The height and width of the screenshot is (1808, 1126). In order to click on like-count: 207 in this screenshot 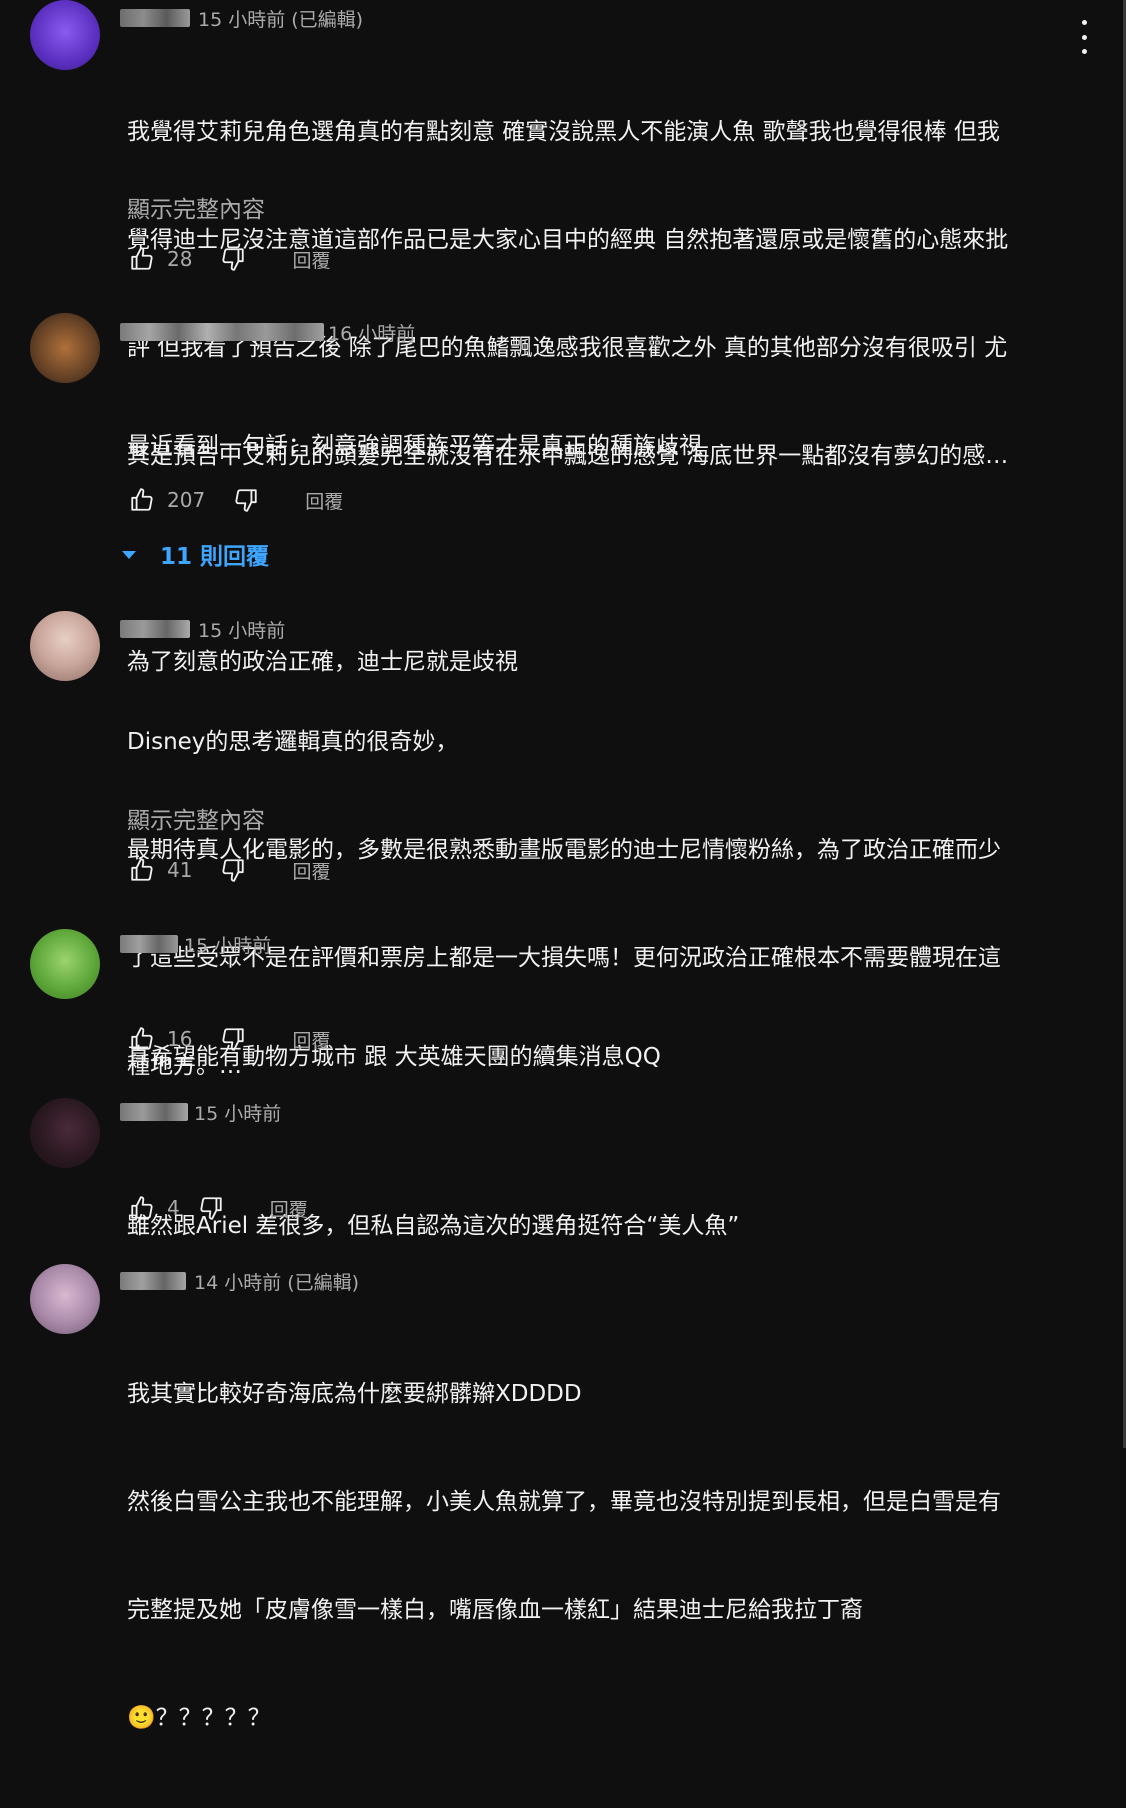, I will do `click(186, 500)`.